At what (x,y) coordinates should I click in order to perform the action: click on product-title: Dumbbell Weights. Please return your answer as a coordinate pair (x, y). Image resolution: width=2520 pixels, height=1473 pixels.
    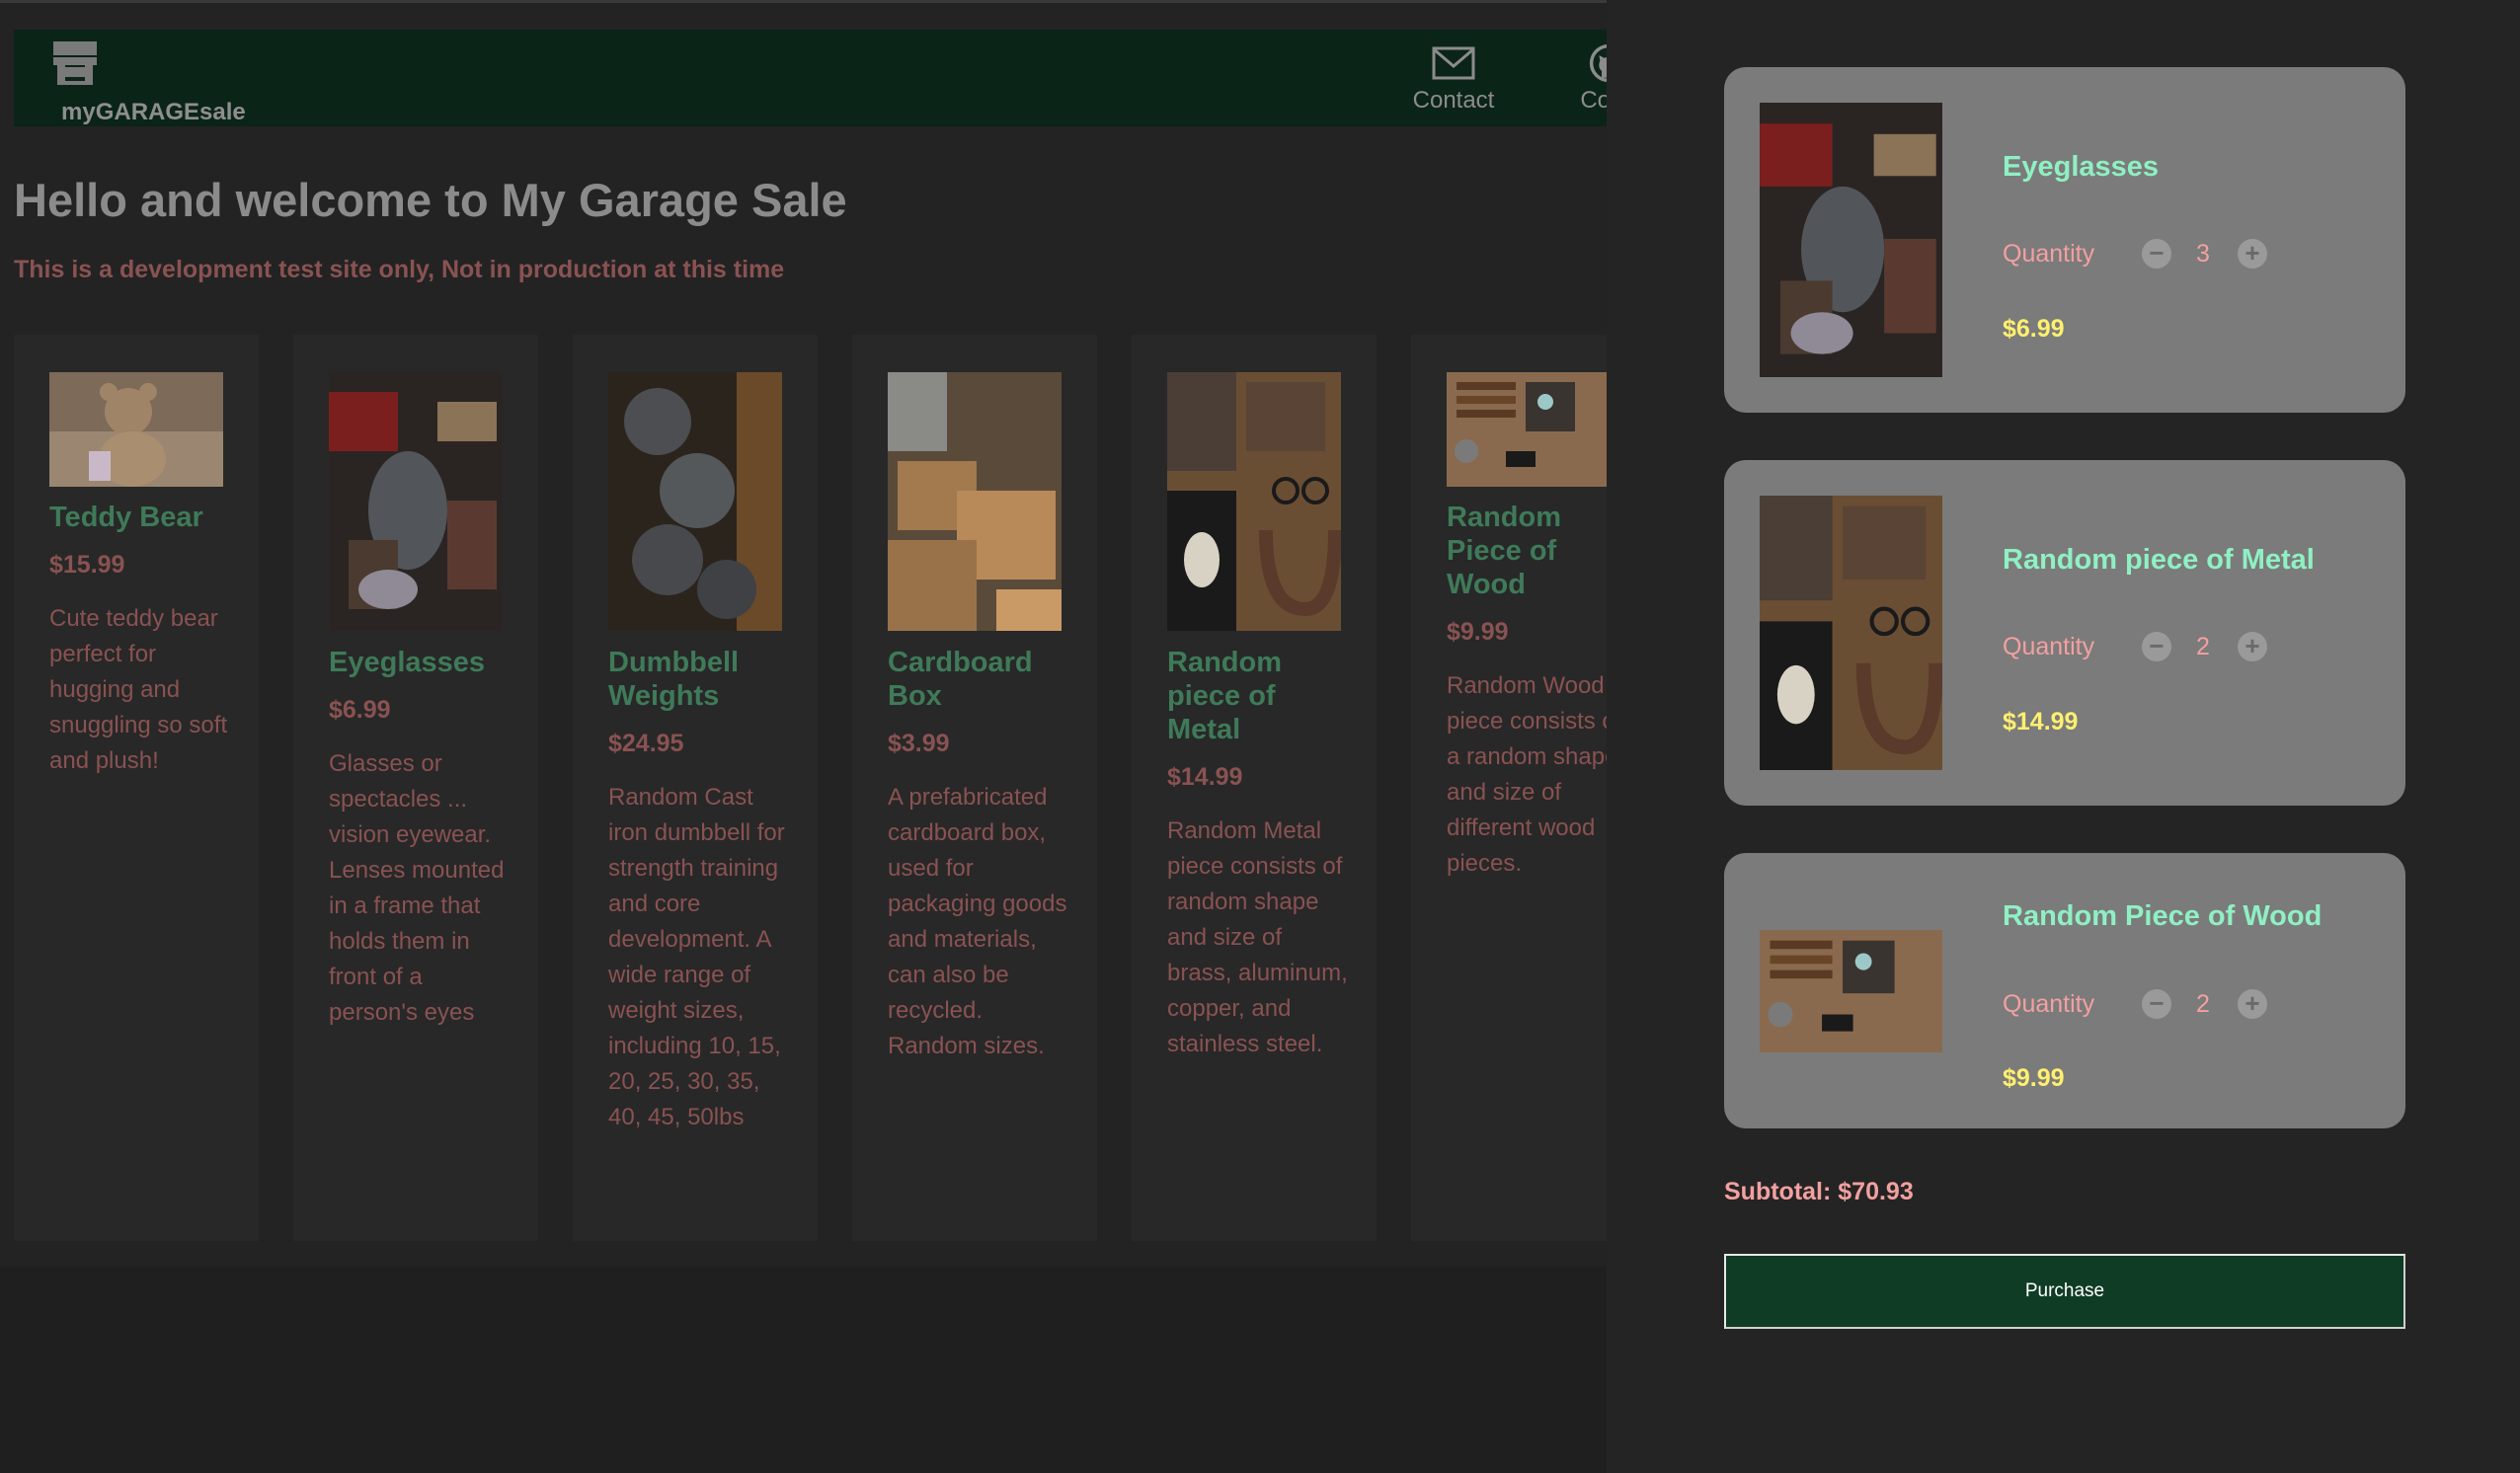
    Looking at the image, I should click on (674, 679).